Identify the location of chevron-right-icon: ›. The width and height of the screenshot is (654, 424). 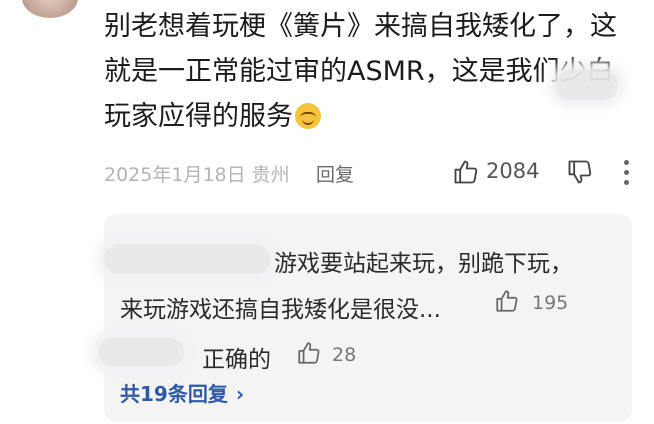
(240, 394).